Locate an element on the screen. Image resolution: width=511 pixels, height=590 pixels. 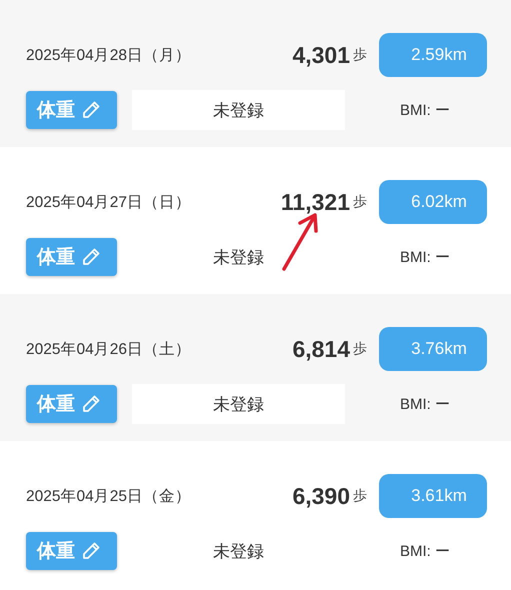
step-count: 6,390 is located at coordinates (321, 496).